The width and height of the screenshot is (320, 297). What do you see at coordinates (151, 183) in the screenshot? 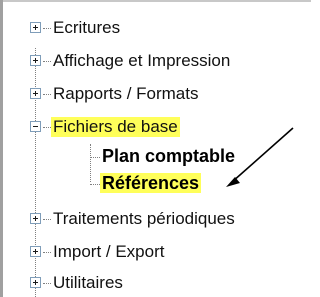
I see `tree-item-label: Références` at bounding box center [151, 183].